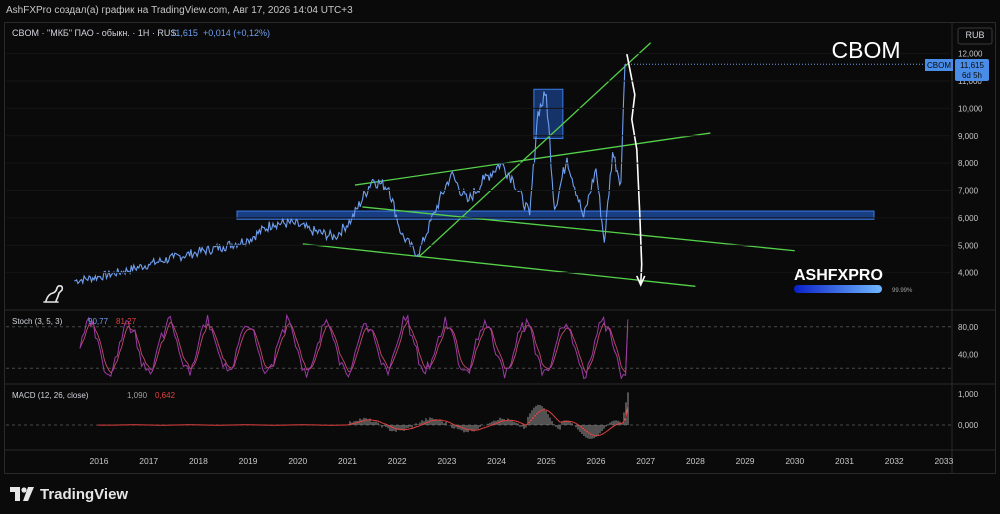  I want to click on price-tick-label: 10,000, so click(970, 108).